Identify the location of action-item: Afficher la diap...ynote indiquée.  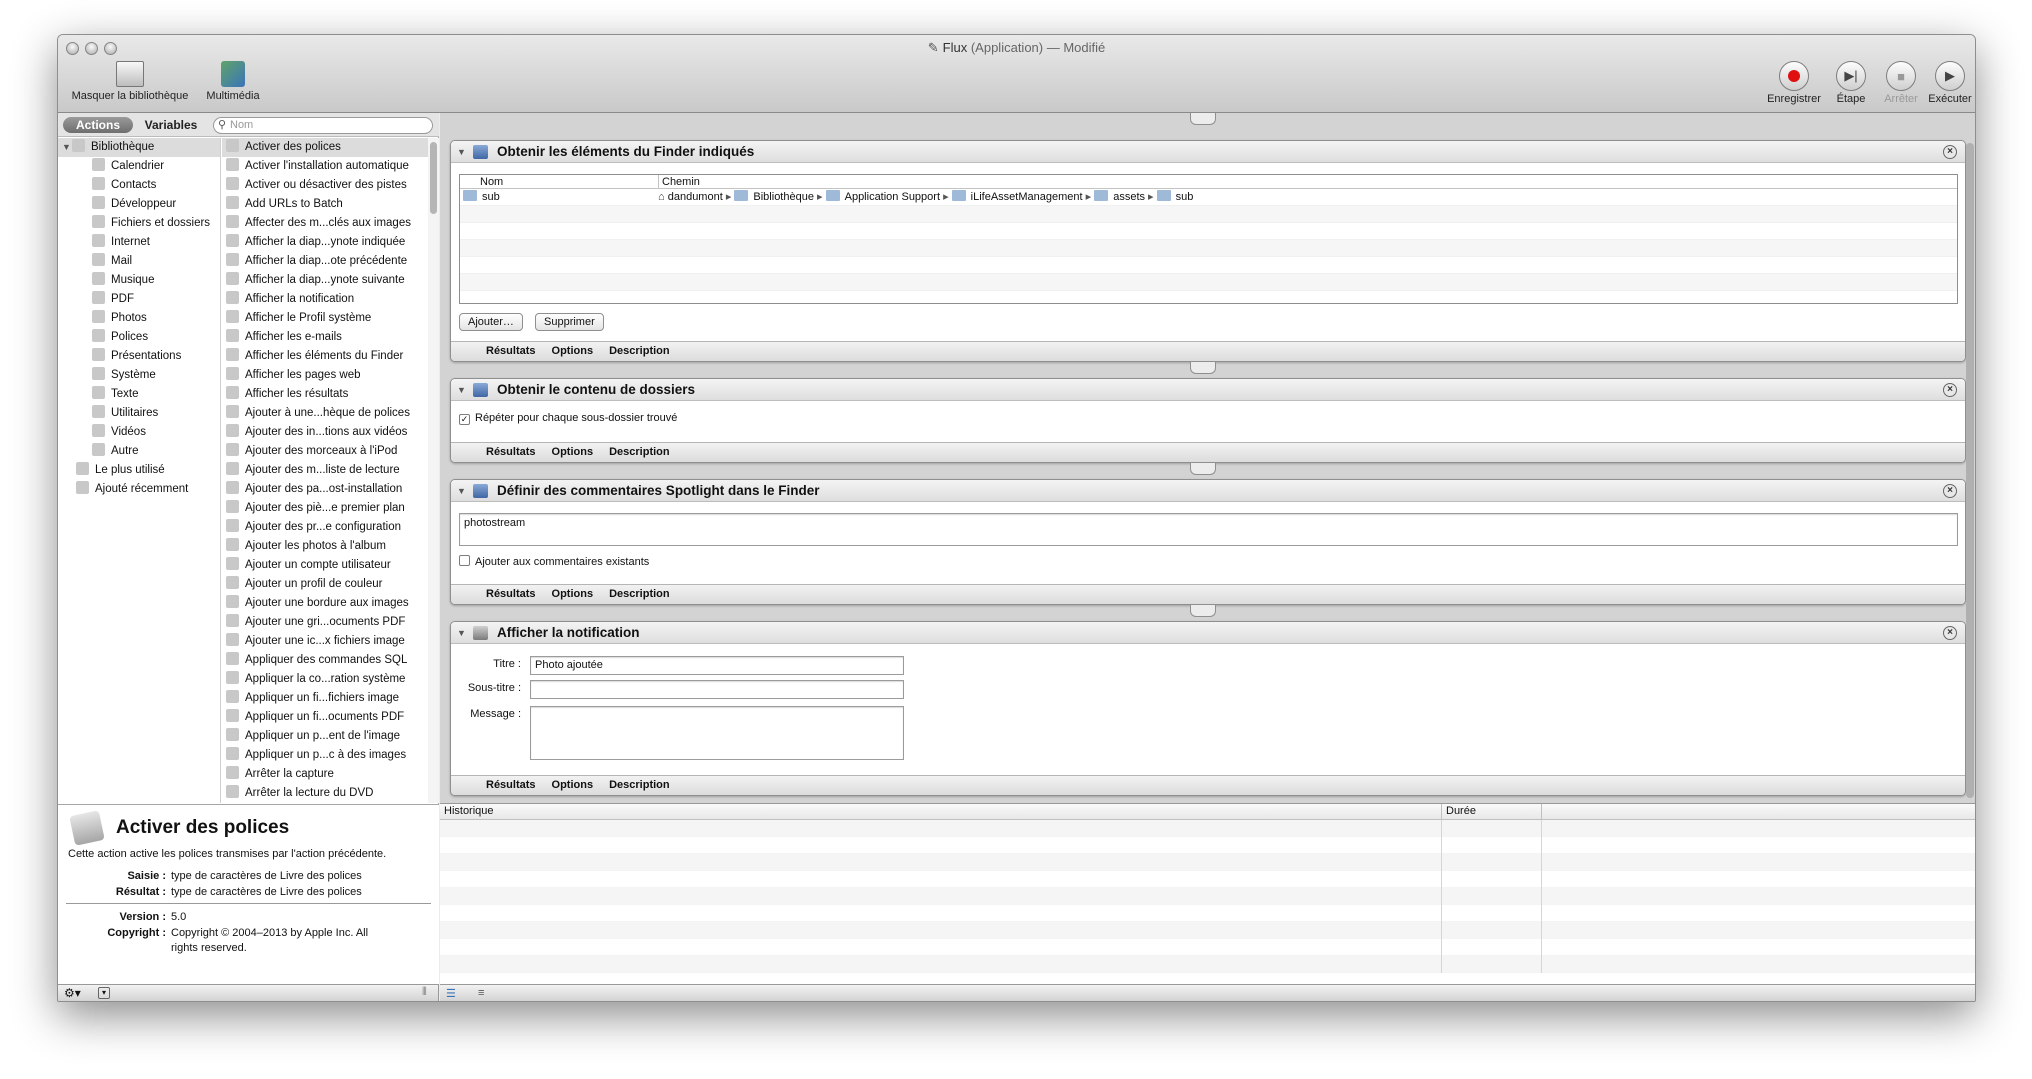
(325, 242).